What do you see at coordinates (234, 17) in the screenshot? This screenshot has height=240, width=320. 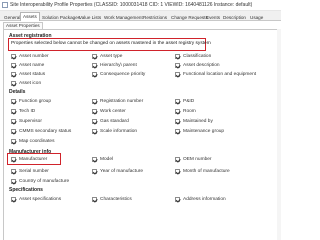 I see `tab-description: Description` at bounding box center [234, 17].